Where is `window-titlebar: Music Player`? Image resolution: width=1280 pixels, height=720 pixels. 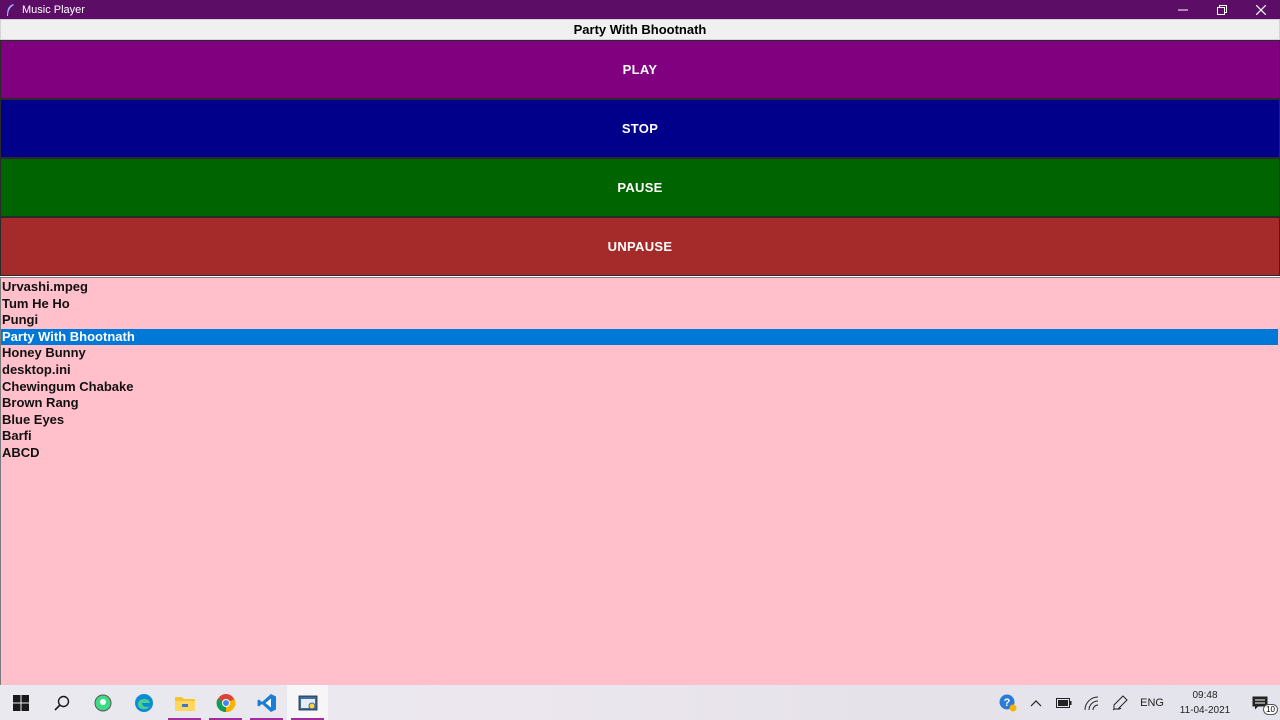 window-titlebar: Music Player is located at coordinates (640, 9).